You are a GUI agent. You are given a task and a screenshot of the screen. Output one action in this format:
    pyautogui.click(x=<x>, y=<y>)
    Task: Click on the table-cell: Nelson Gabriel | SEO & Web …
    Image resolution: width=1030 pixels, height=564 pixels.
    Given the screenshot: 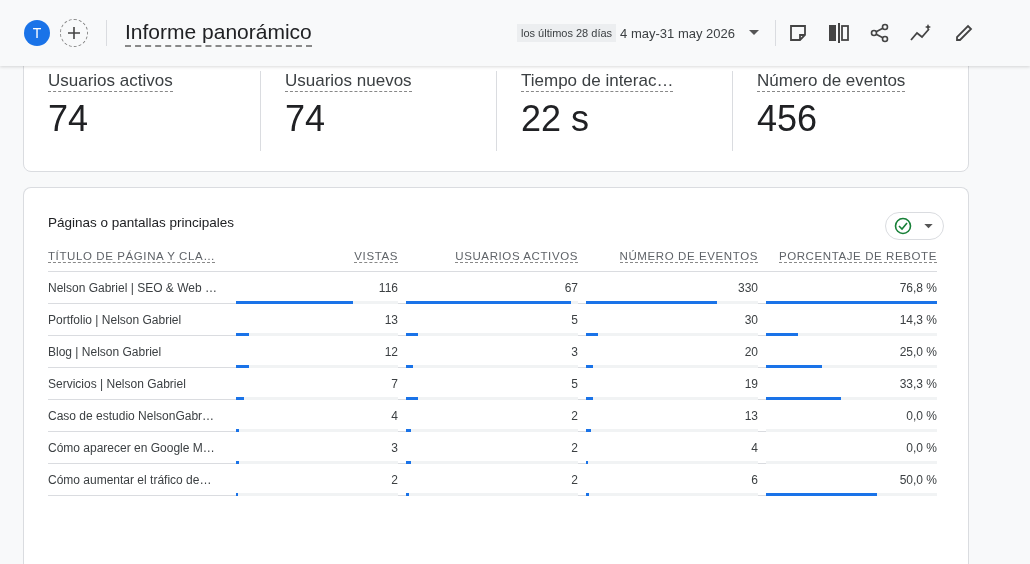 What is the action you would take?
    pyautogui.click(x=132, y=287)
    